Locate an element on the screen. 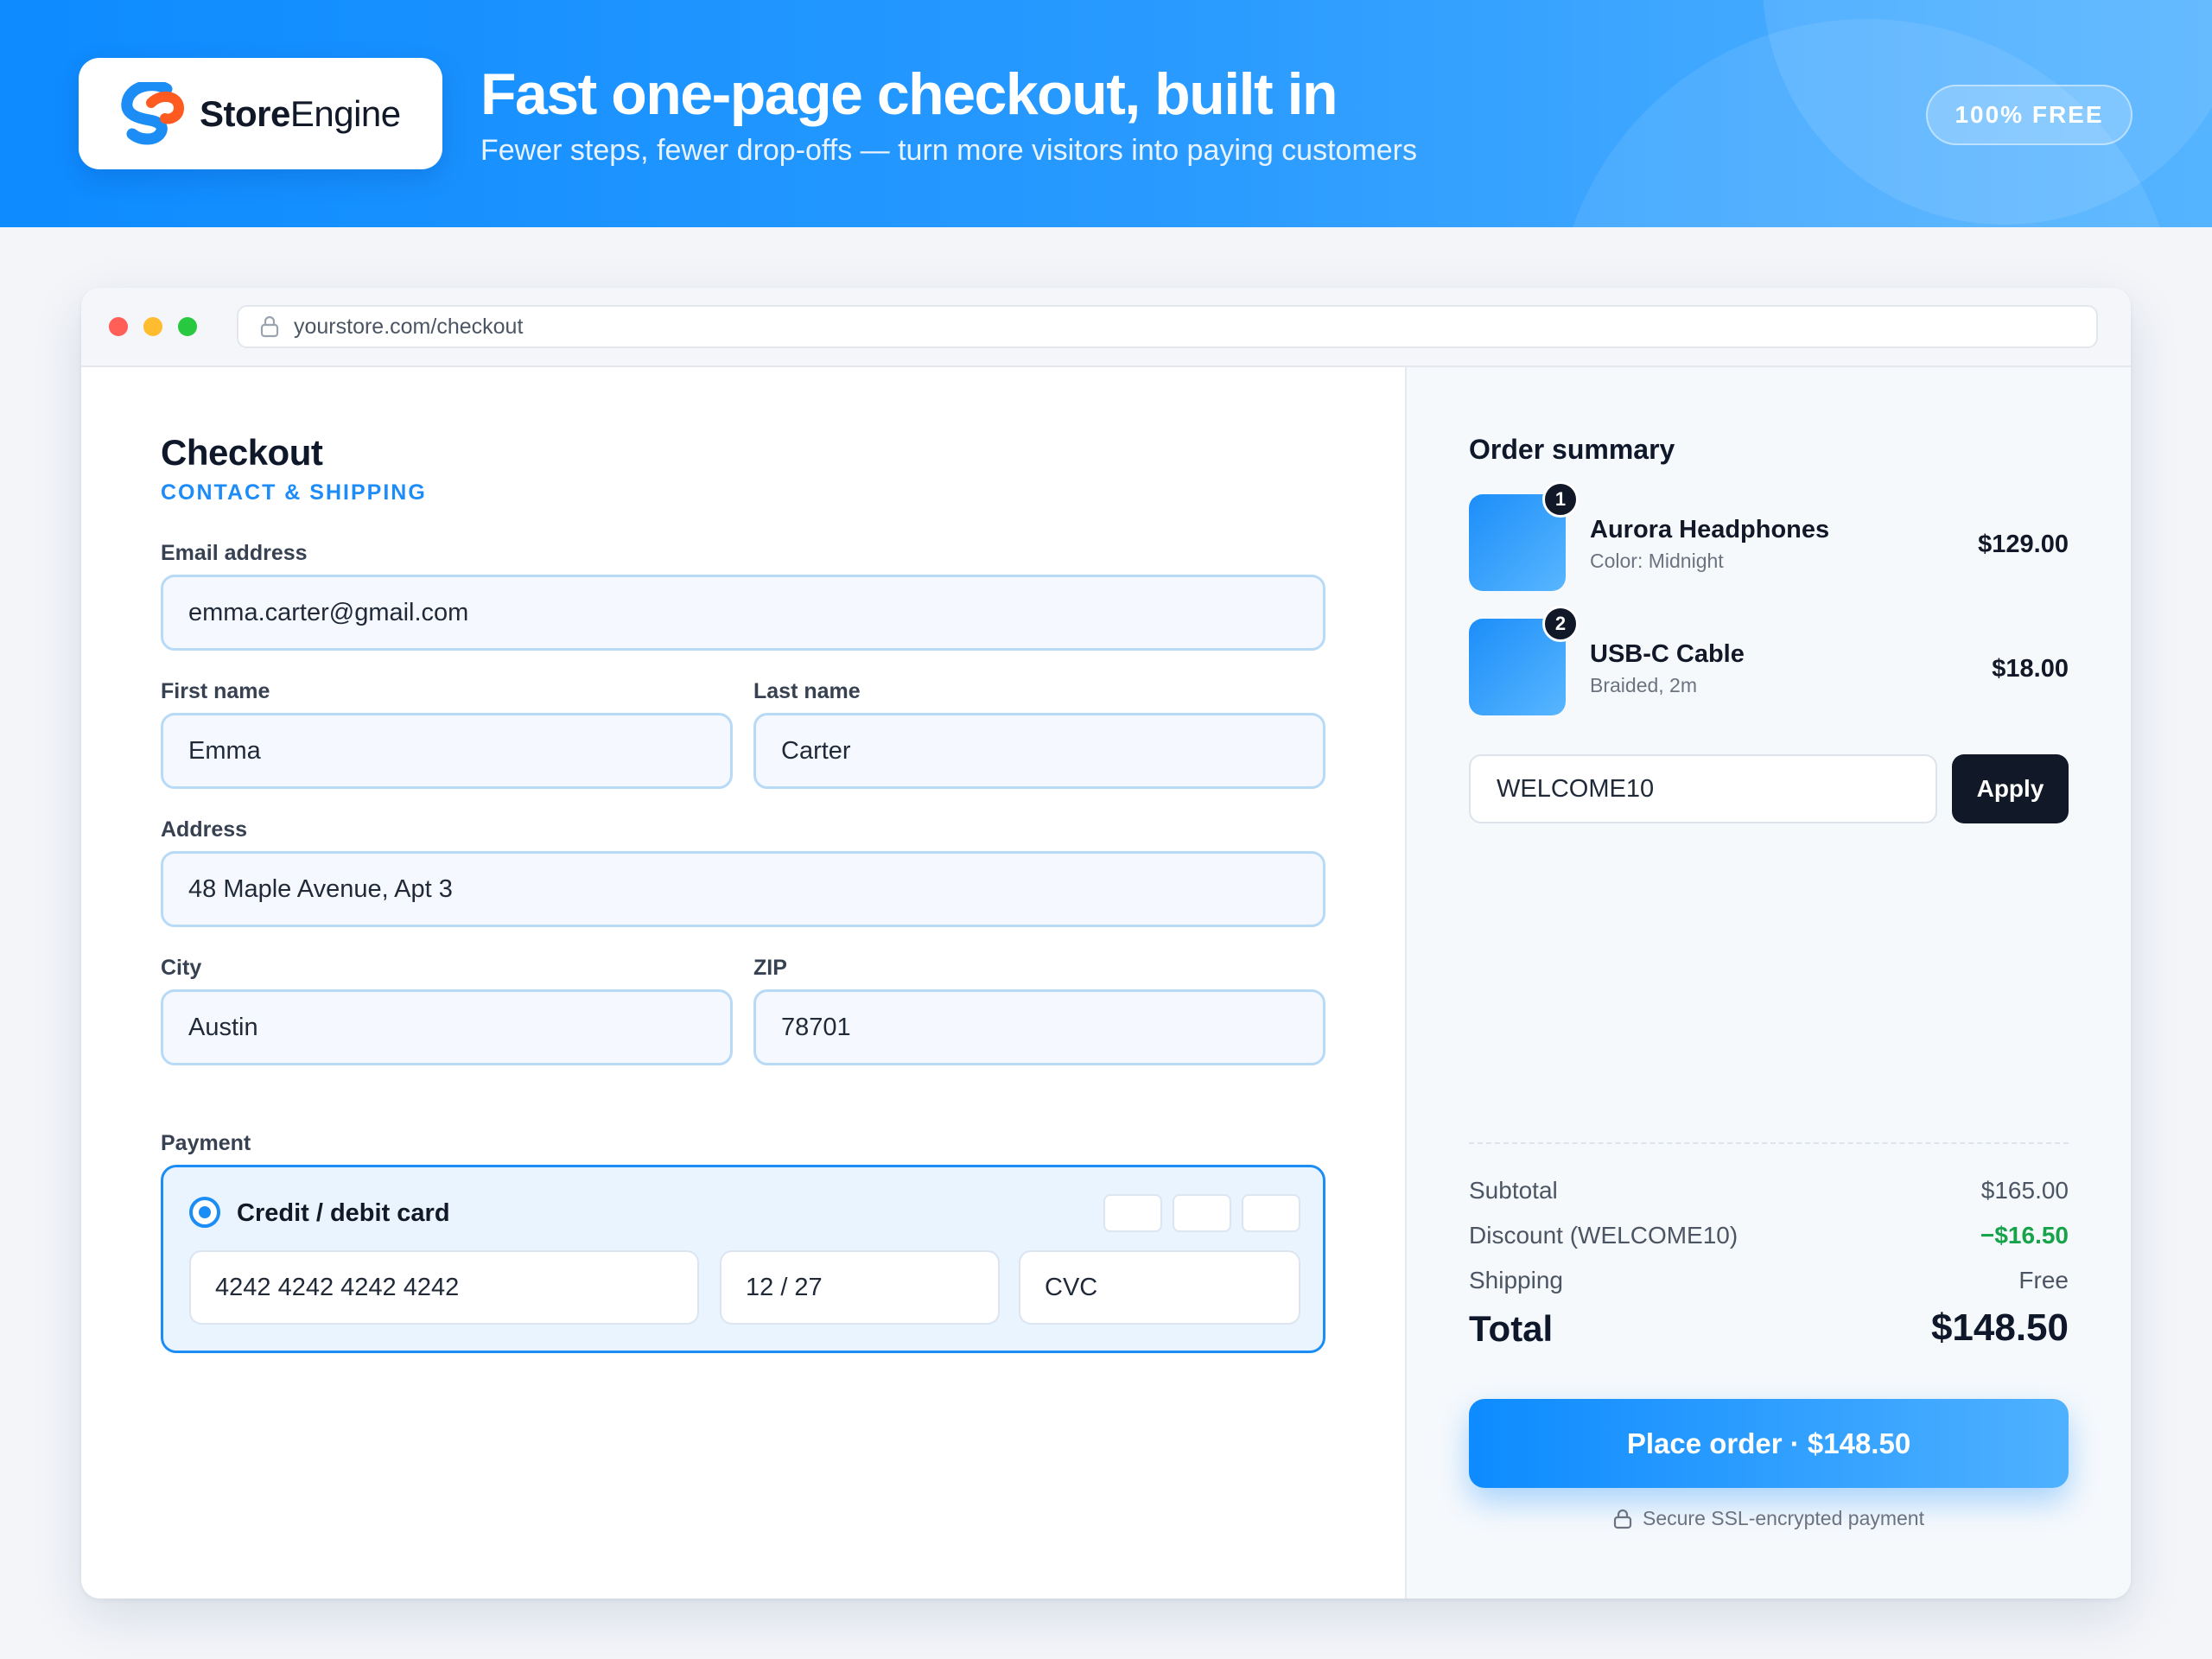 The width and height of the screenshot is (2212, 1659). window-close-button is located at coordinates (118, 326).